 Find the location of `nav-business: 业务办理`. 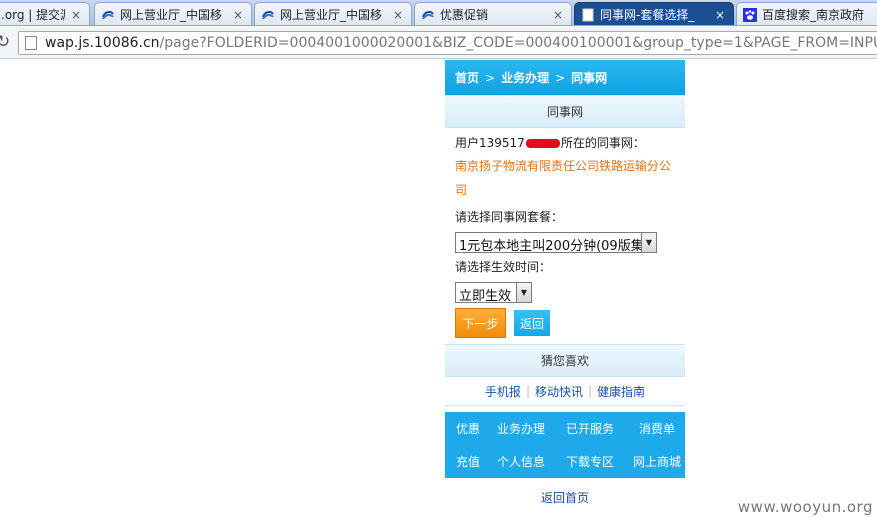

nav-business: 业务办理 is located at coordinates (521, 428).